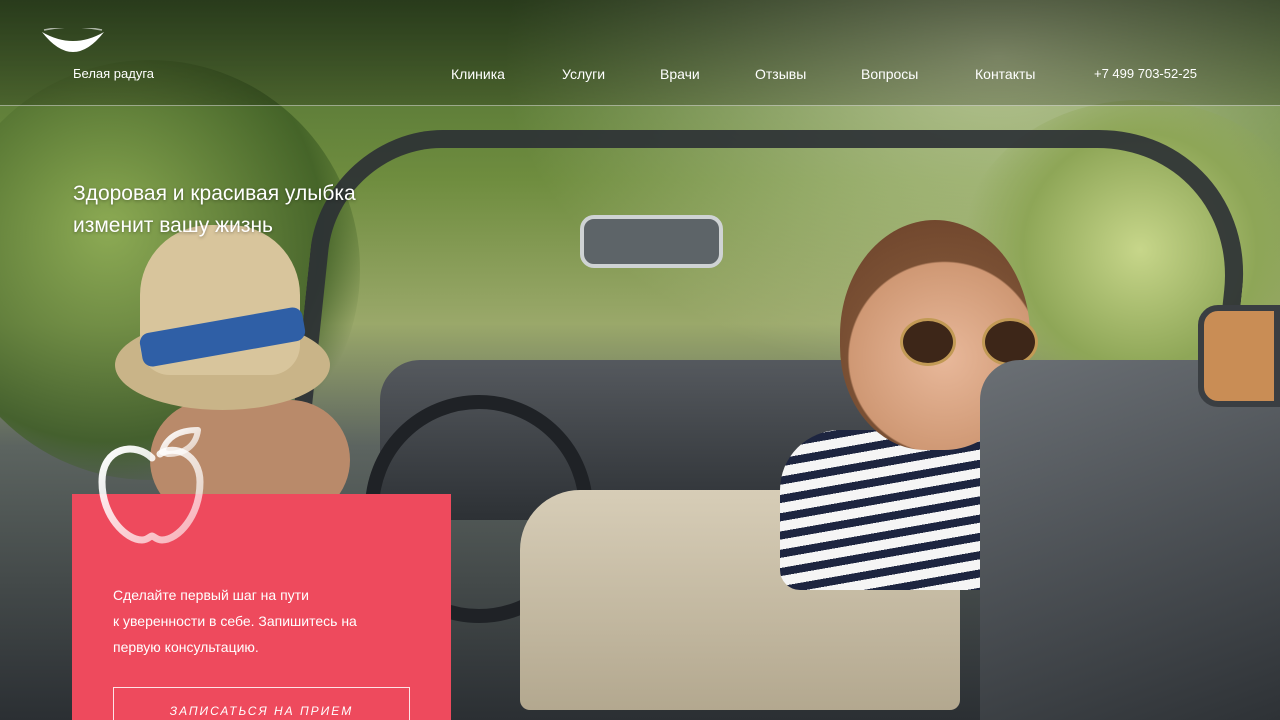 The width and height of the screenshot is (1280, 720). I want to click on phone-number: +7 499 703-52-25, so click(1145, 73).